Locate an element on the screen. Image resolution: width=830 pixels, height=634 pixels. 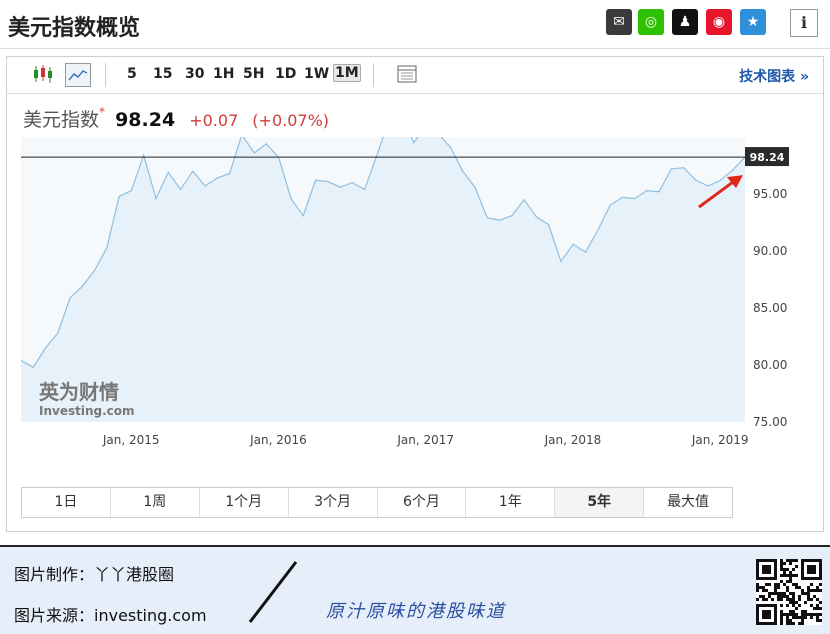
maker-label: 图片制作： is located at coordinates (54, 574).